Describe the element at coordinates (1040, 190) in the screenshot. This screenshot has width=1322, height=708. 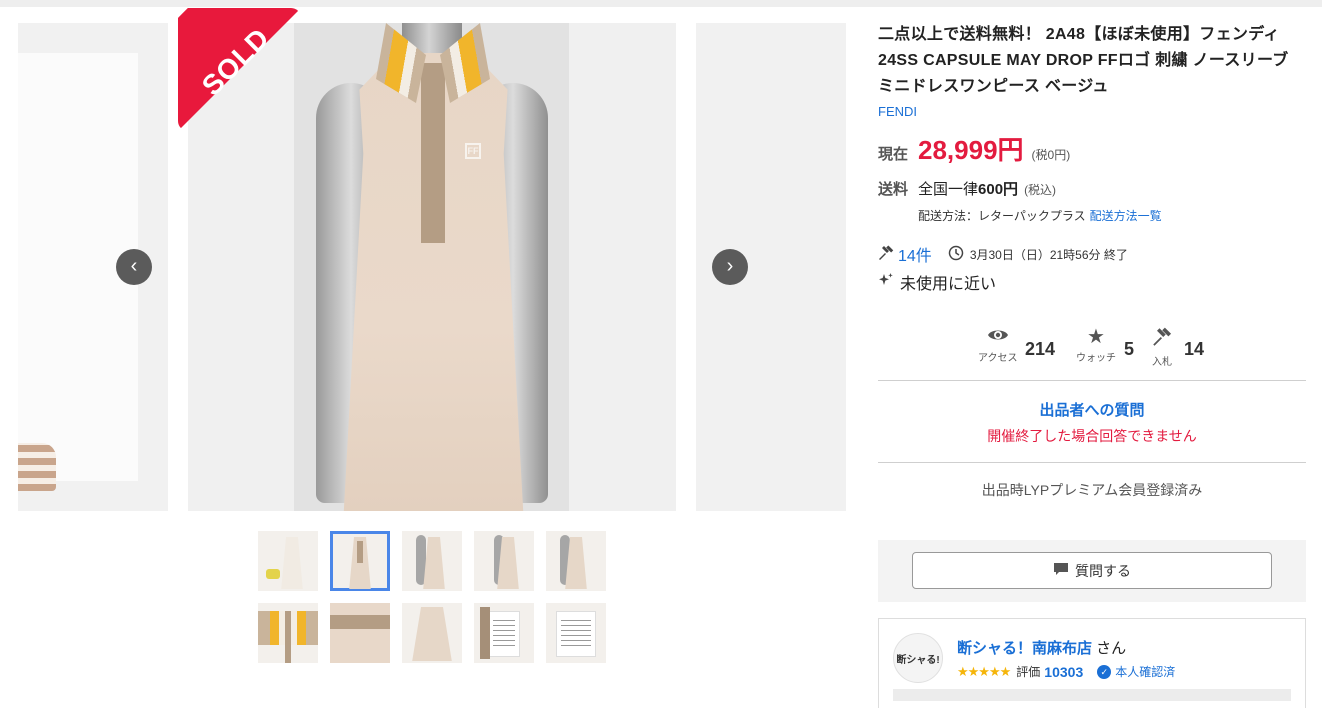
I see `shipping-tax: (税込)` at that location.